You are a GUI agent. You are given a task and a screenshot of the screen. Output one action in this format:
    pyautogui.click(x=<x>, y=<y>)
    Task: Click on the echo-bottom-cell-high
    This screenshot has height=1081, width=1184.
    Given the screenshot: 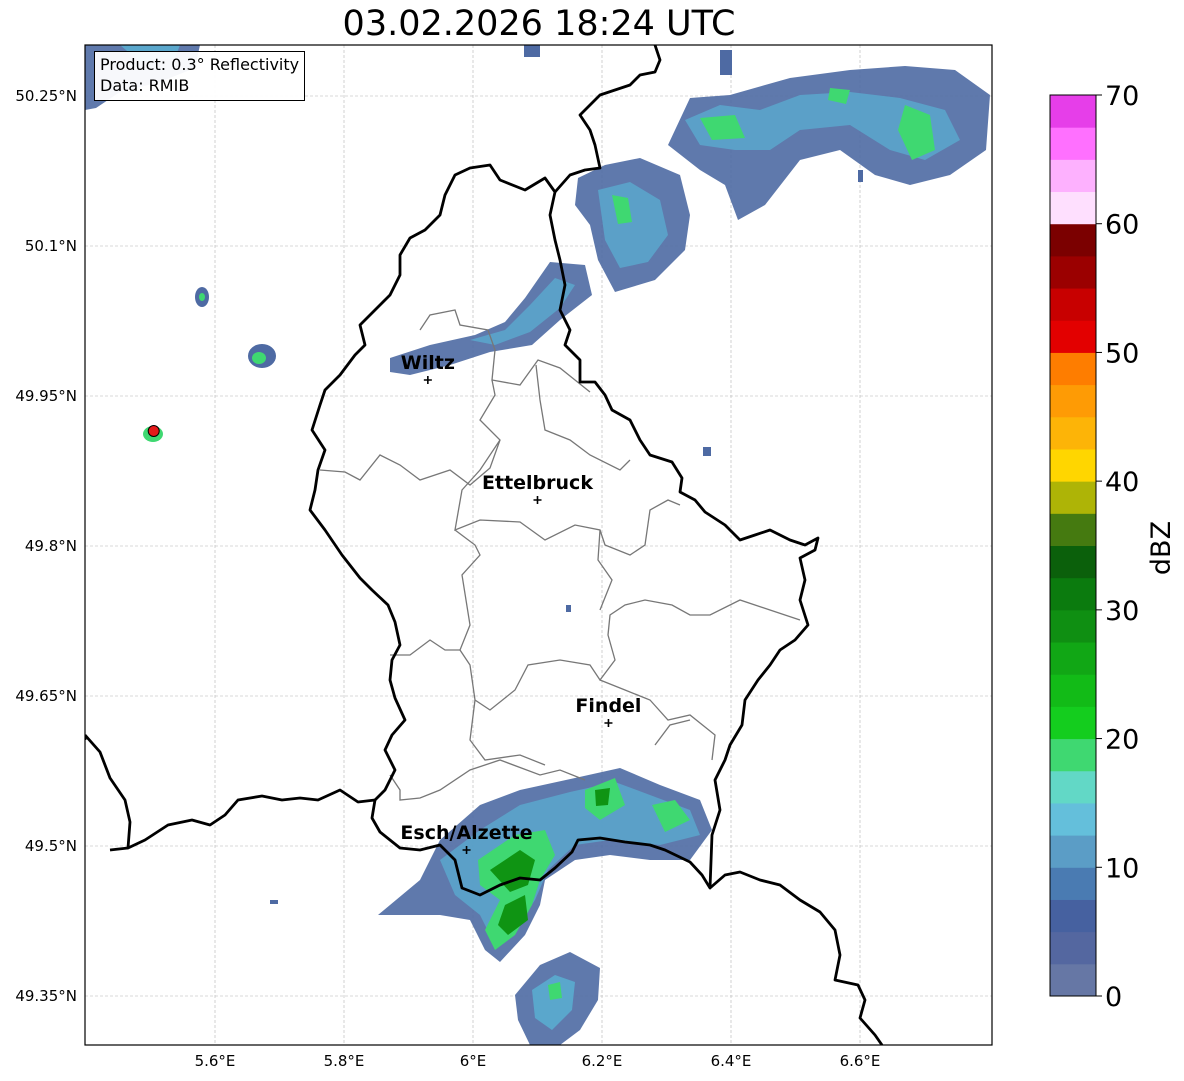 What is the action you would take?
    pyautogui.click(x=555, y=991)
    